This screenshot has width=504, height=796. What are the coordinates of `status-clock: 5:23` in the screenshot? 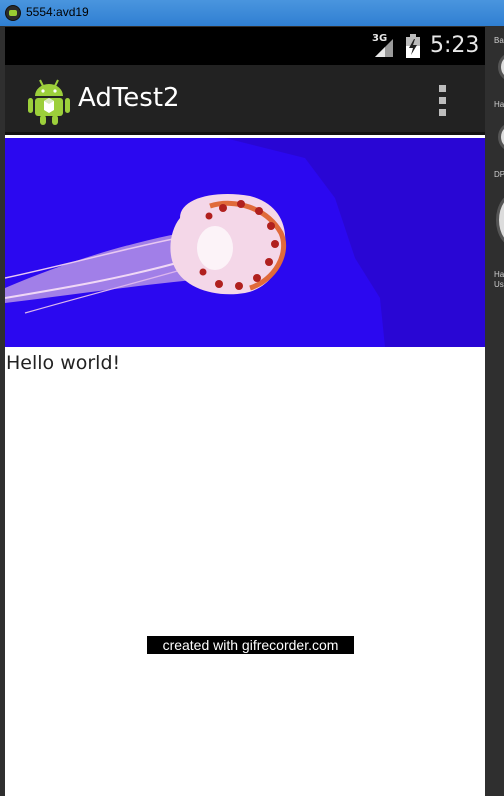 It's located at (455, 45).